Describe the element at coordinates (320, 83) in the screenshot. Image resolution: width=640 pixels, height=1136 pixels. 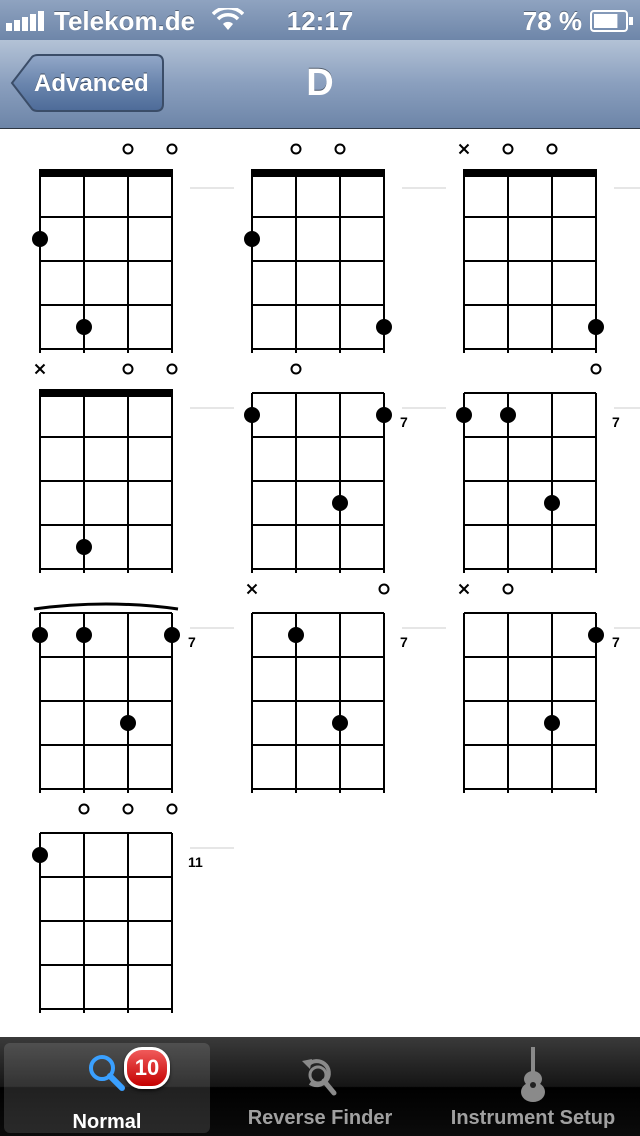
I see `page-title: D` at that location.